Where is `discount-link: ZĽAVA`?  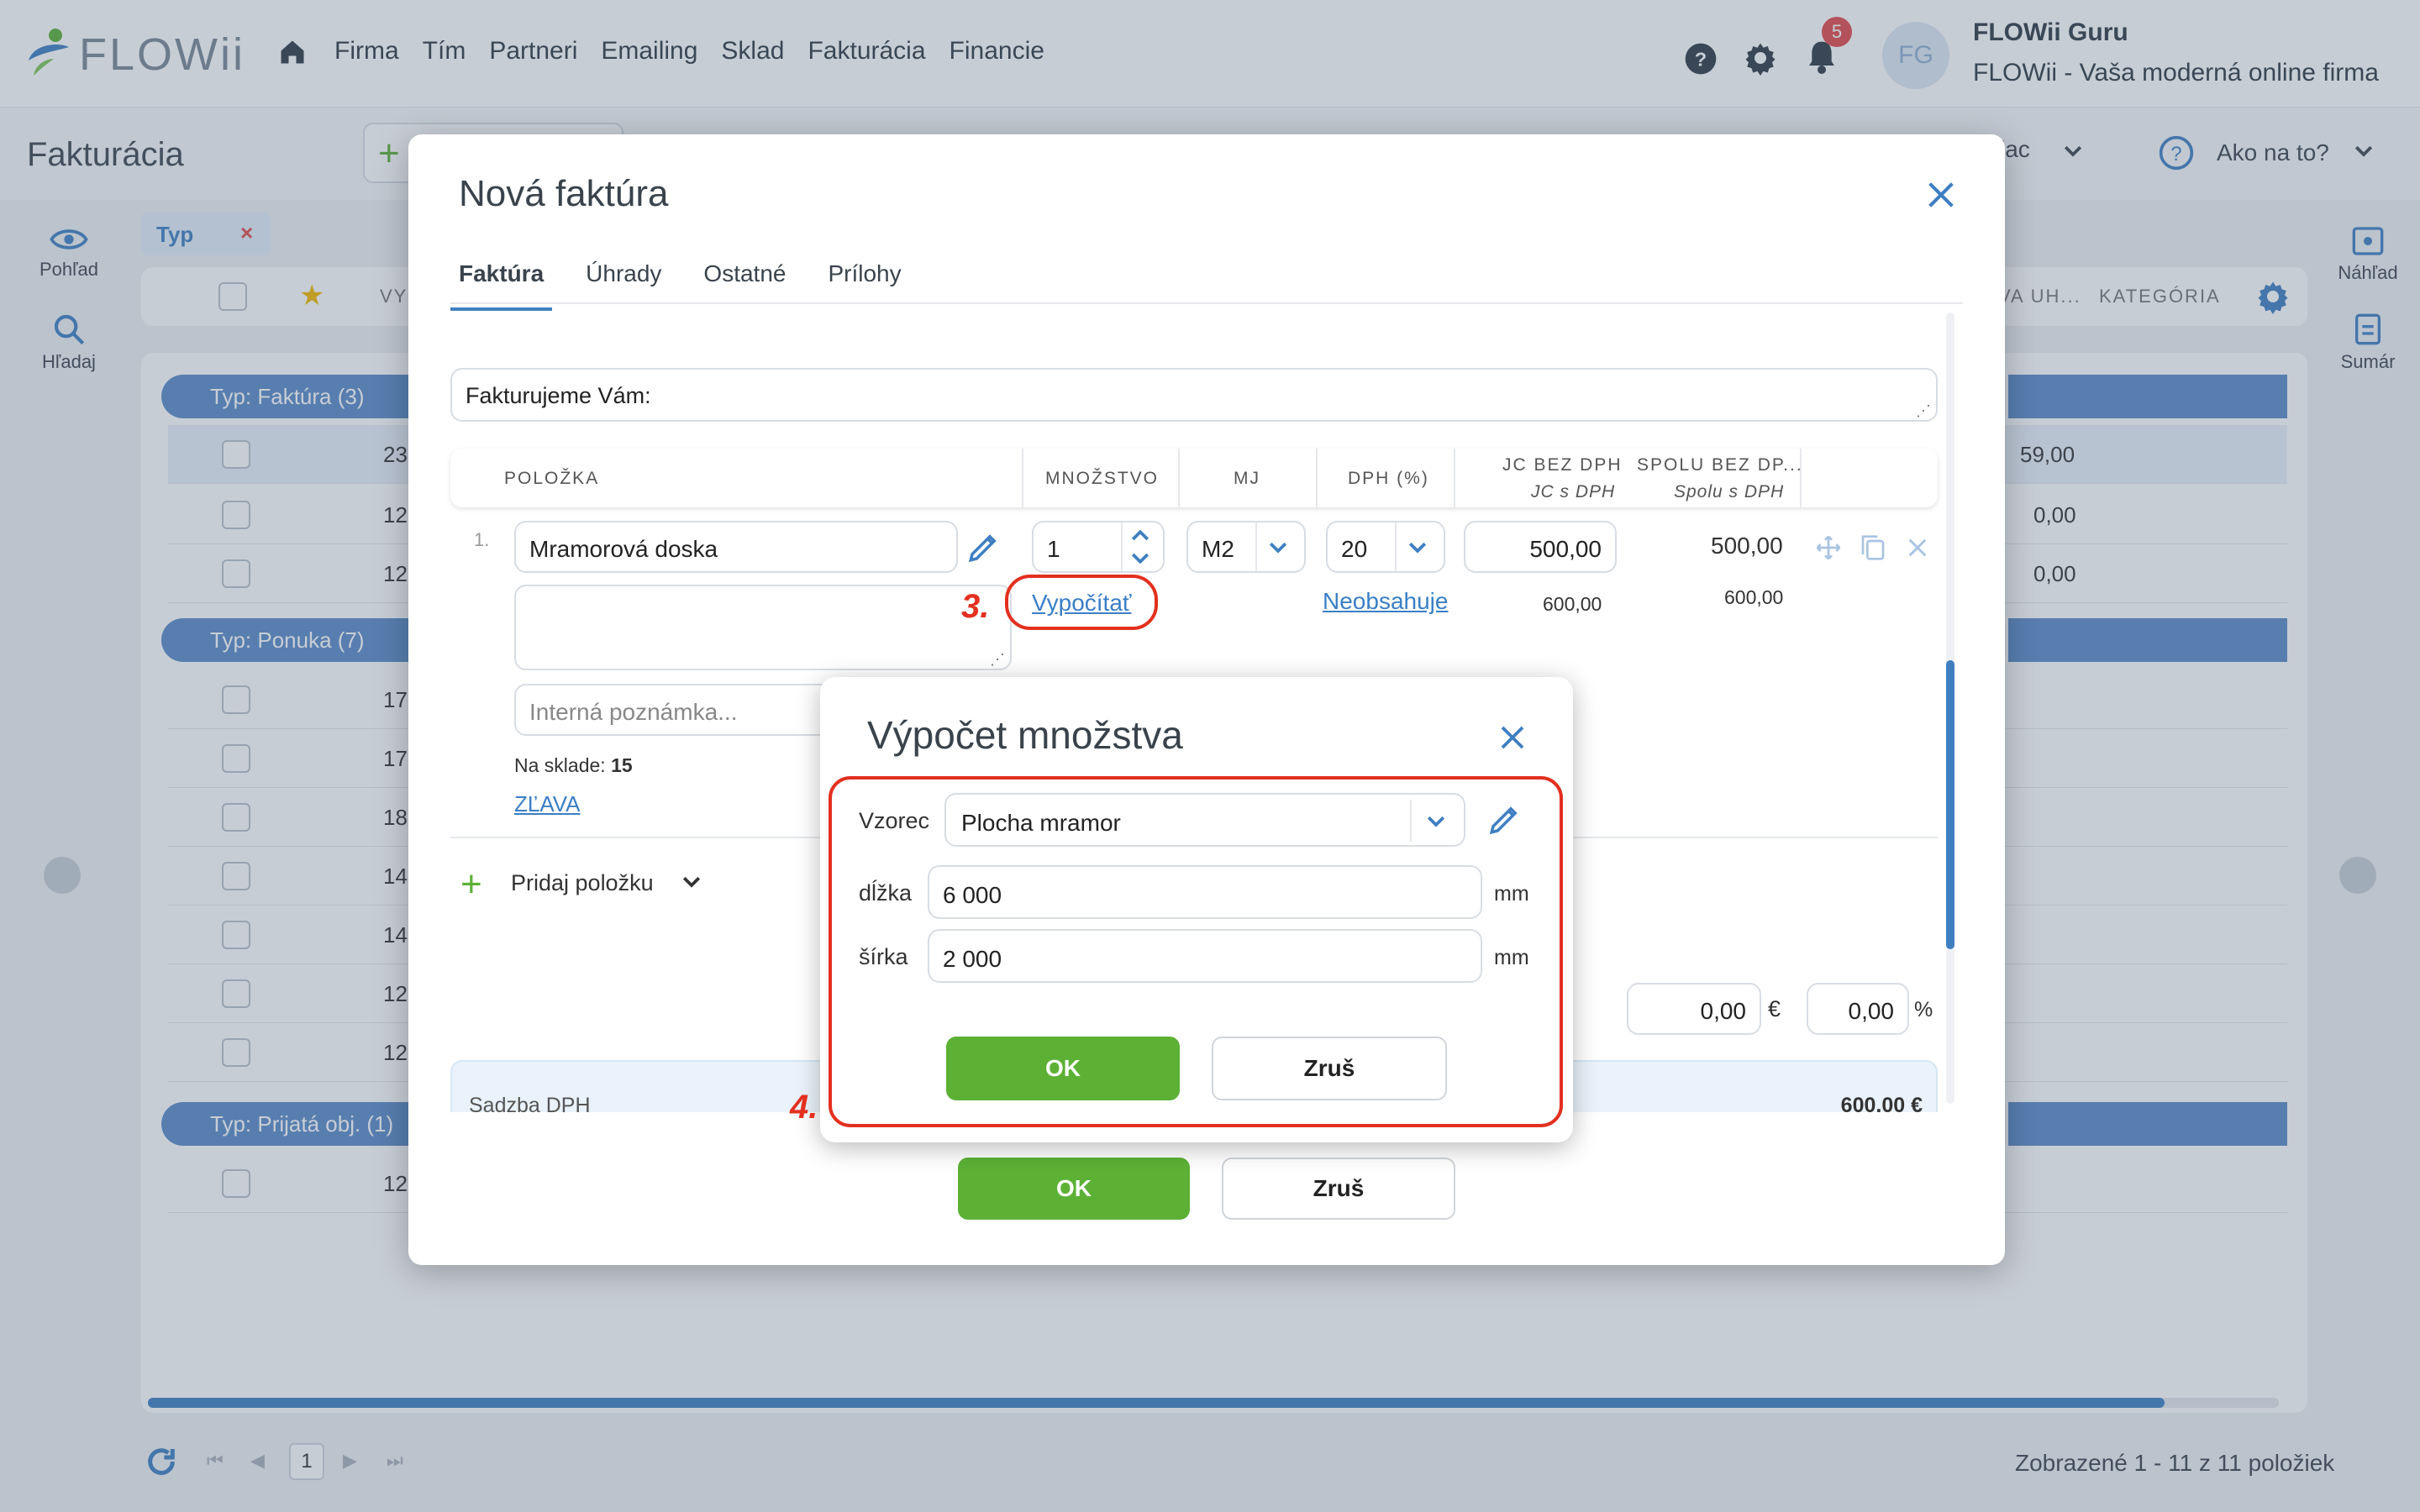
discount-link: ZĽAVA is located at coordinates (547, 804).